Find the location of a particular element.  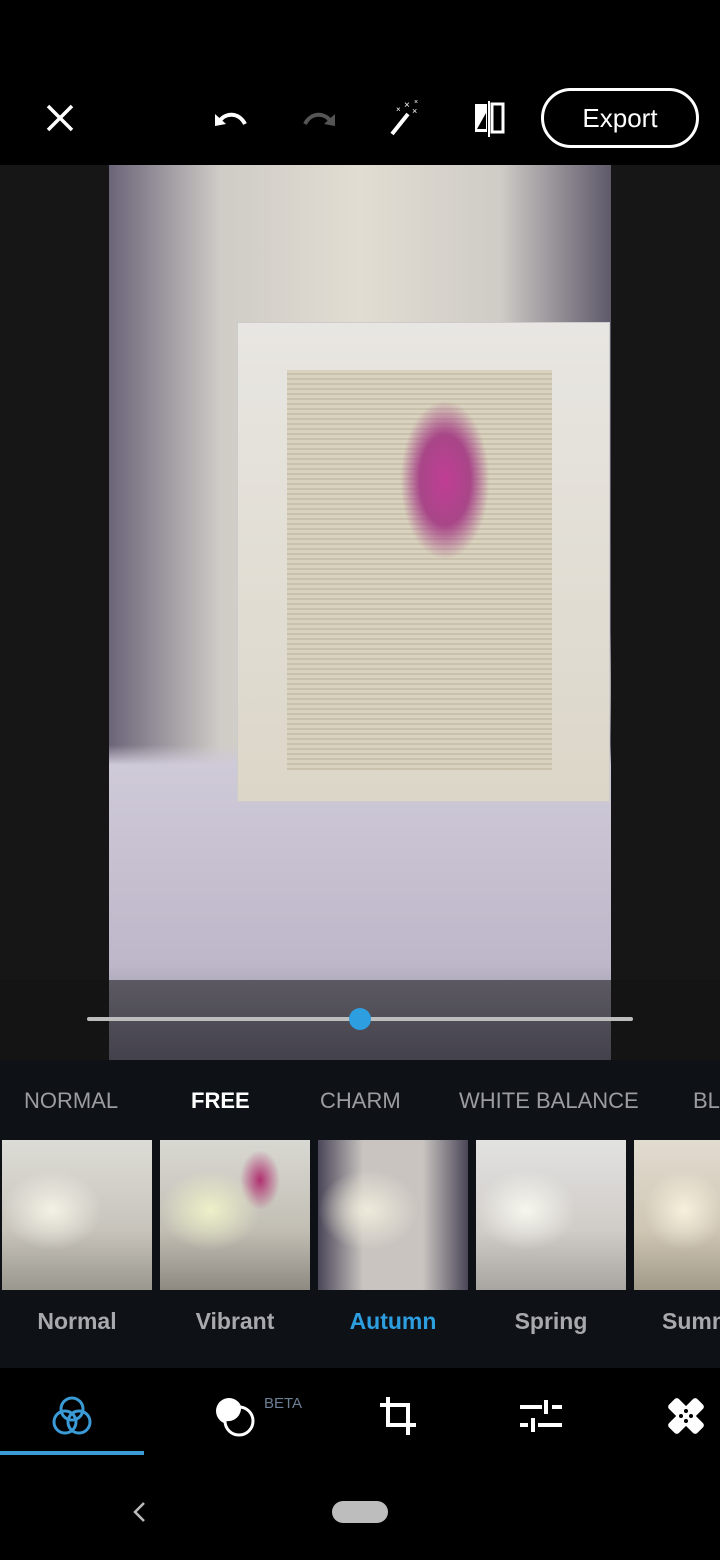

bottom-tab-bar is located at coordinates (360, 1414).